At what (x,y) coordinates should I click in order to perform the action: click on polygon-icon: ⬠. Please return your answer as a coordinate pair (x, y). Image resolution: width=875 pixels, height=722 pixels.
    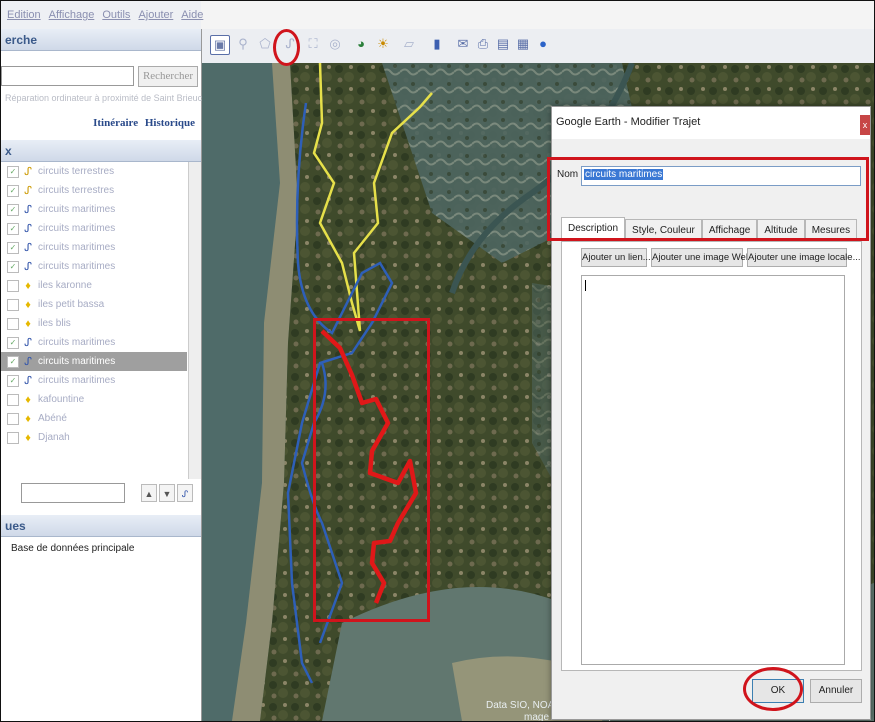
    Looking at the image, I should click on (265, 44).